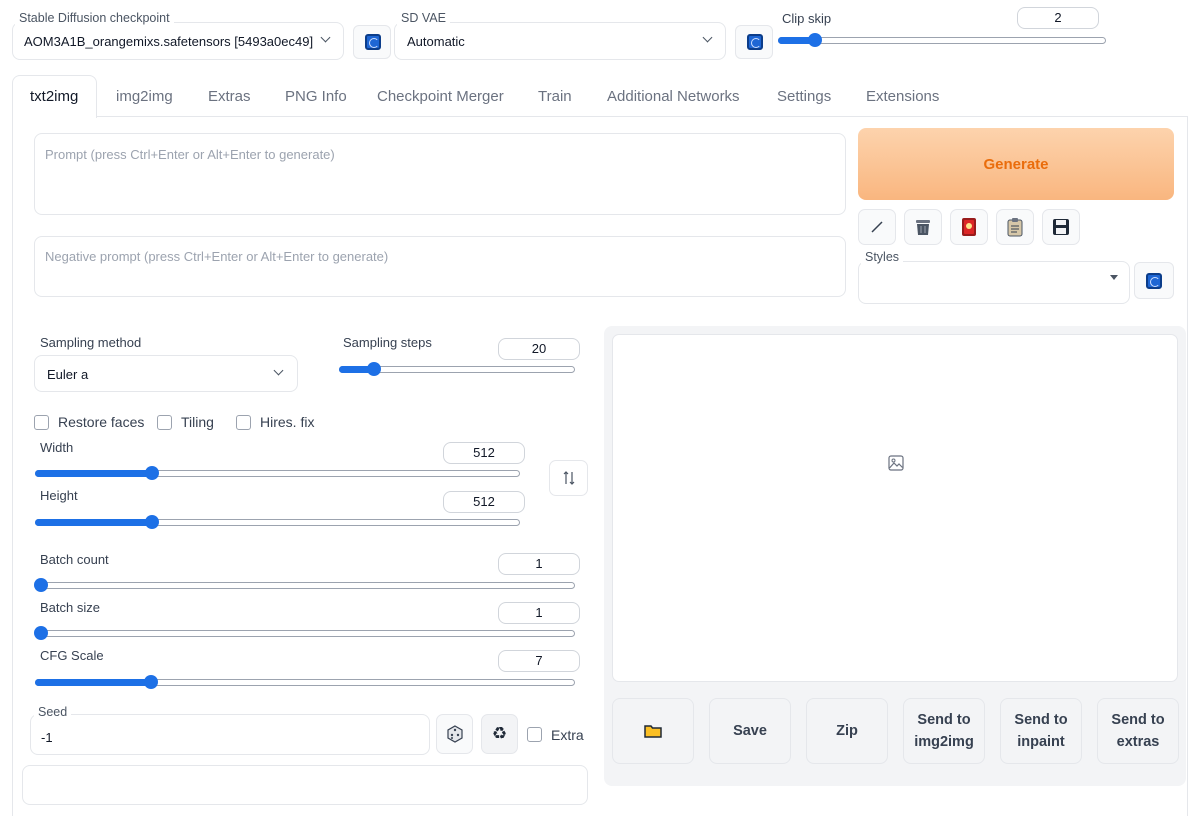  What do you see at coordinates (53, 712) in the screenshot?
I see `seed-label: Seed` at bounding box center [53, 712].